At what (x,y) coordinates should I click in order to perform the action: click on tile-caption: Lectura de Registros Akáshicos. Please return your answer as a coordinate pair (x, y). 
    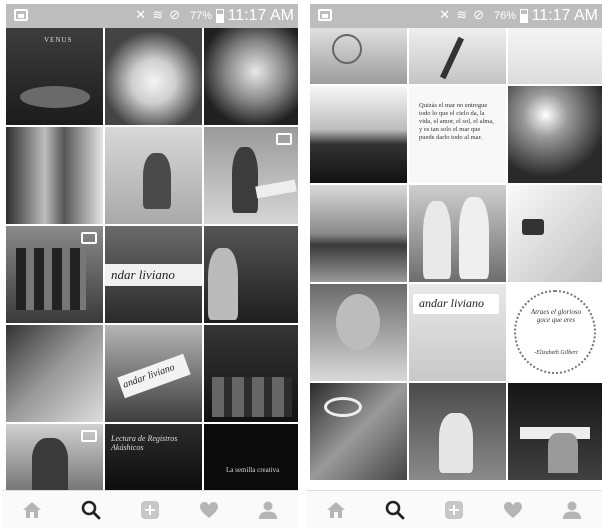
    Looking at the image, I should click on (144, 443).